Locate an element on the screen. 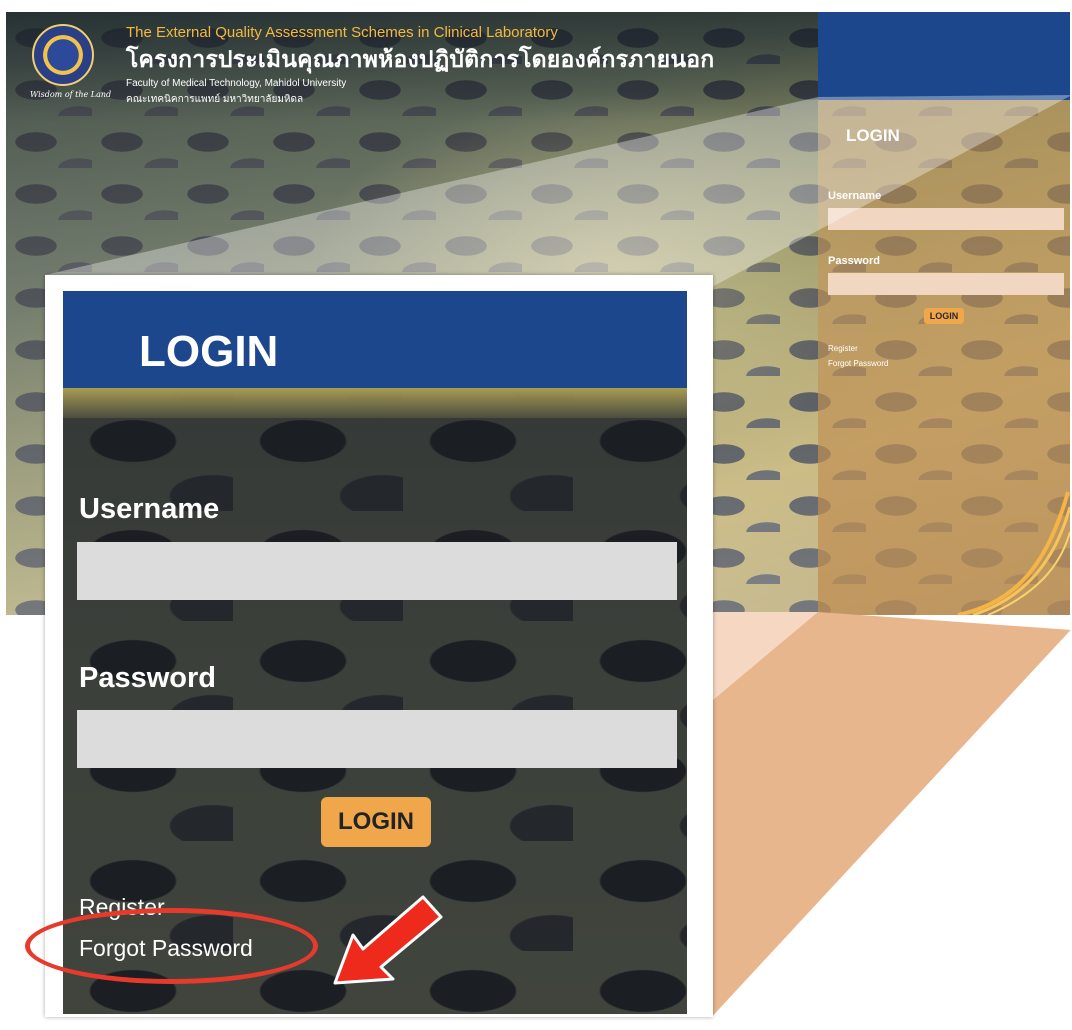 The height and width of the screenshot is (1030, 1072). password-label: Password is located at coordinates (854, 261).